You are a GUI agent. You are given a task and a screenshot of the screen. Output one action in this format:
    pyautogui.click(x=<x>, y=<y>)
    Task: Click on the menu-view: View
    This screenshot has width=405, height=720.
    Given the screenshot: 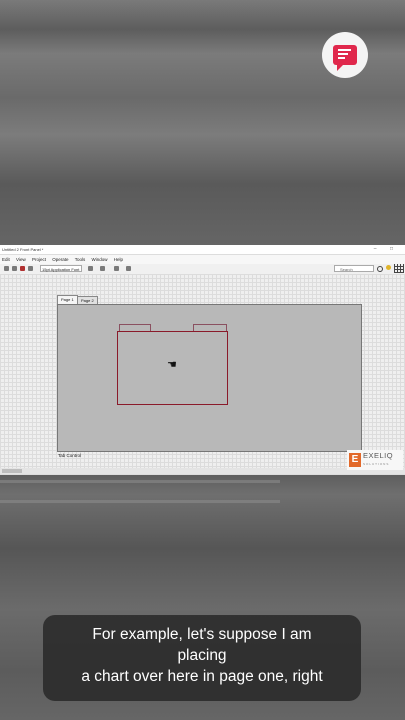 What is the action you would take?
    pyautogui.click(x=21, y=259)
    